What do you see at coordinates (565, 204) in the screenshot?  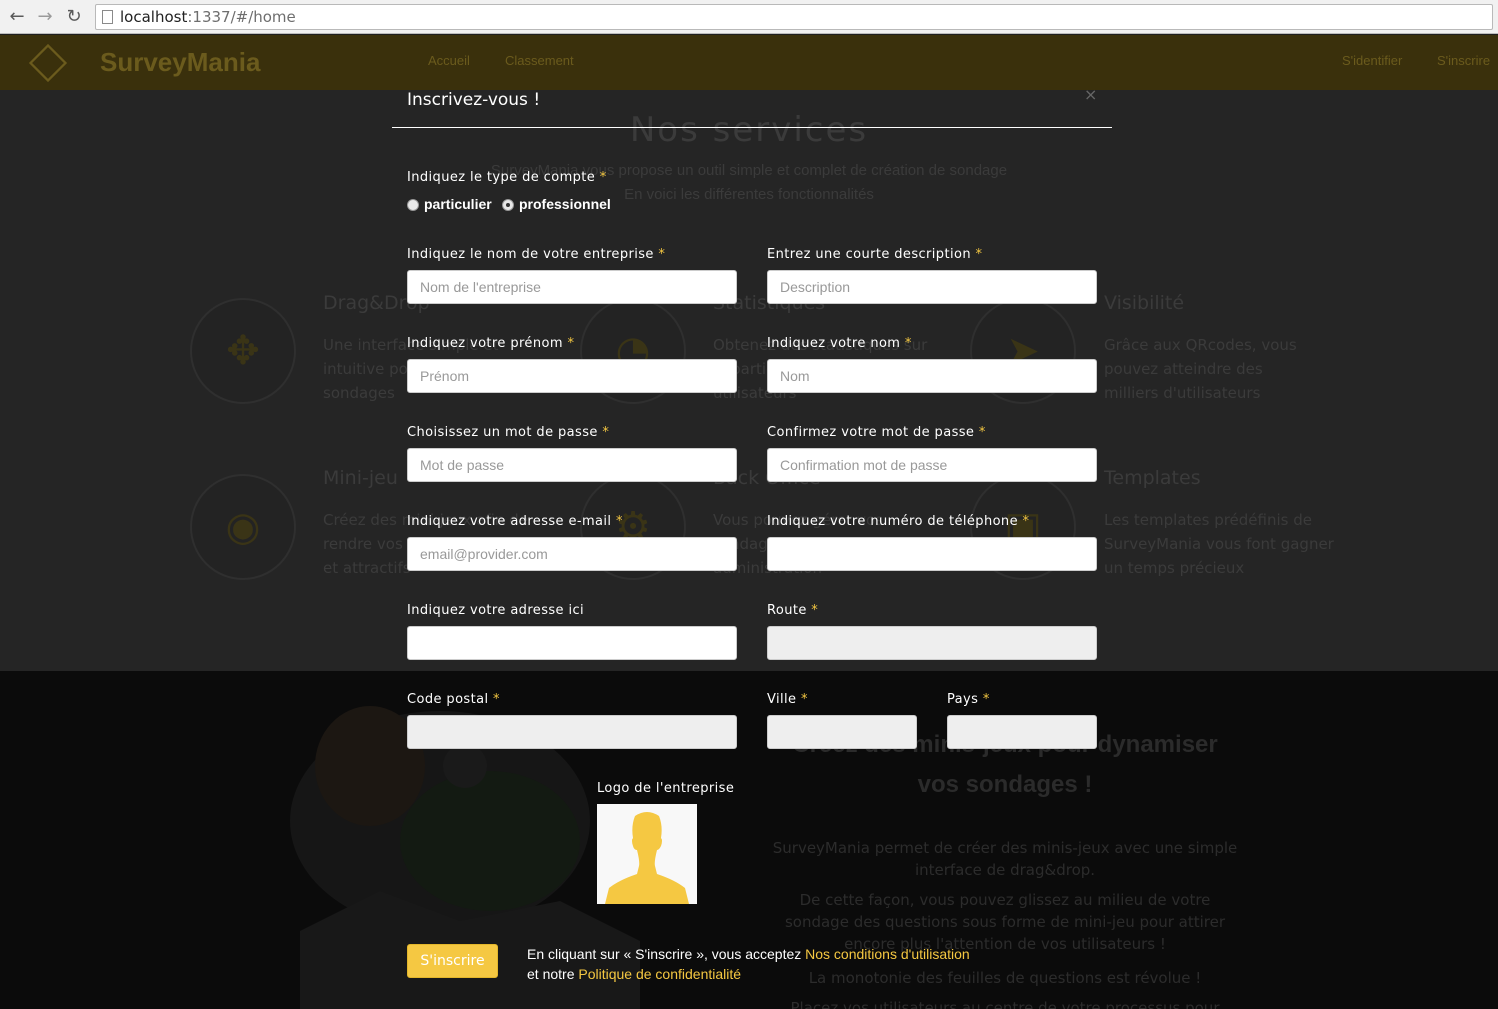 I see `radio-professionnel-label: professionnel` at bounding box center [565, 204].